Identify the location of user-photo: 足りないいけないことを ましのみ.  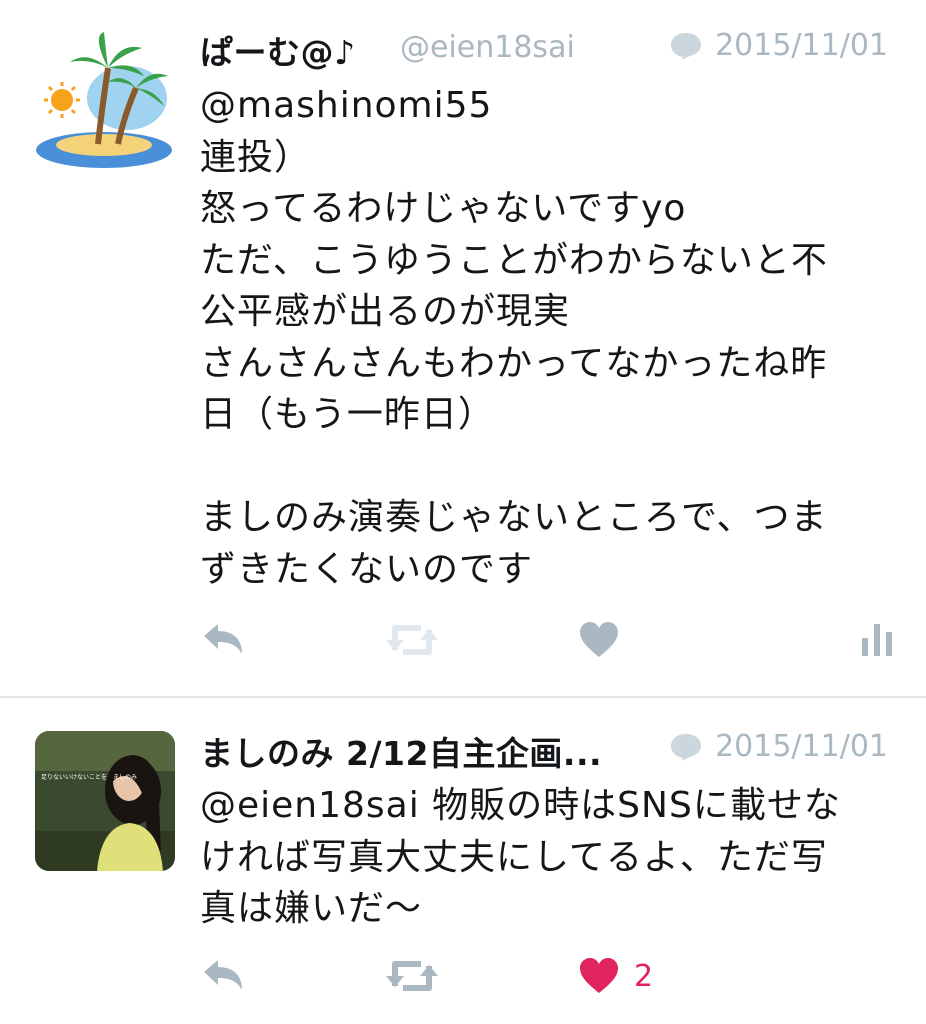
(105, 801).